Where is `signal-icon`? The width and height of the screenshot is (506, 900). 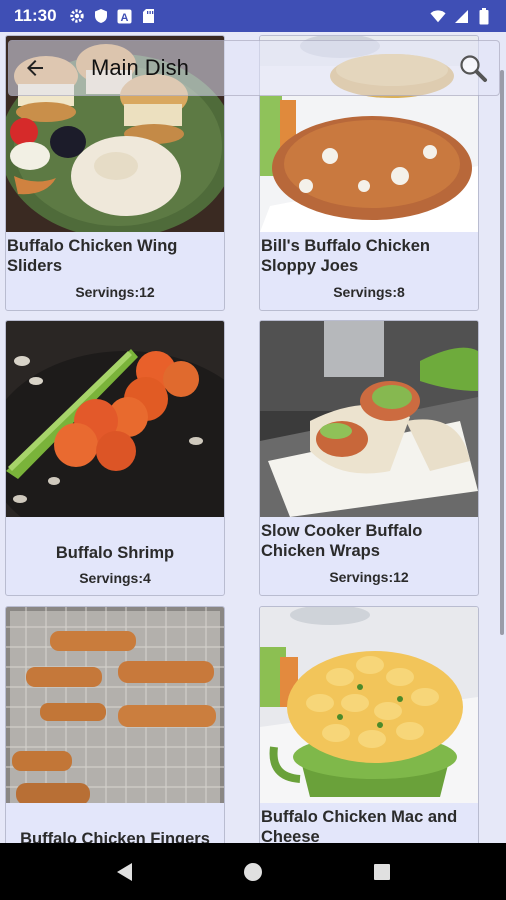
signal-icon is located at coordinates (461, 16).